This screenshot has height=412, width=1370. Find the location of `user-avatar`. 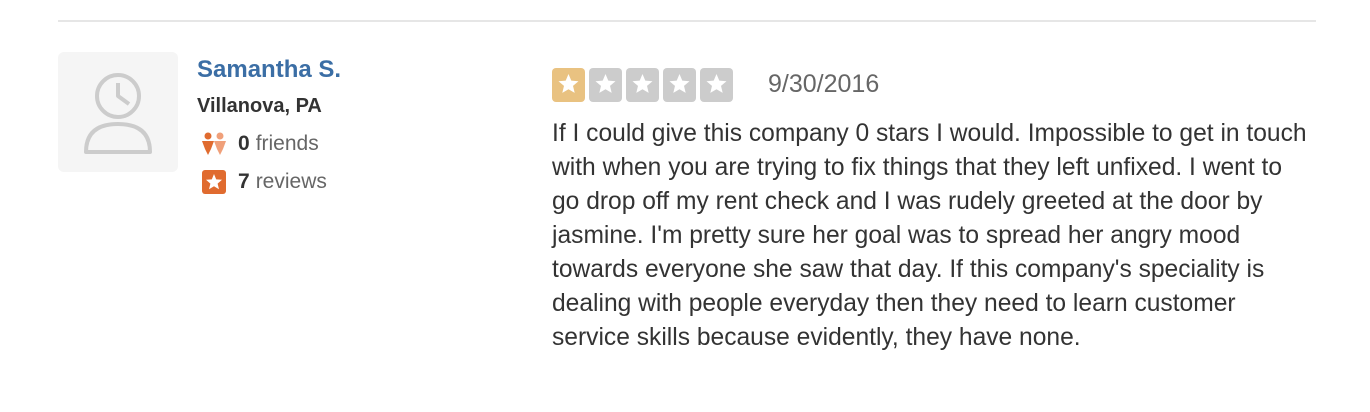

user-avatar is located at coordinates (118, 112).